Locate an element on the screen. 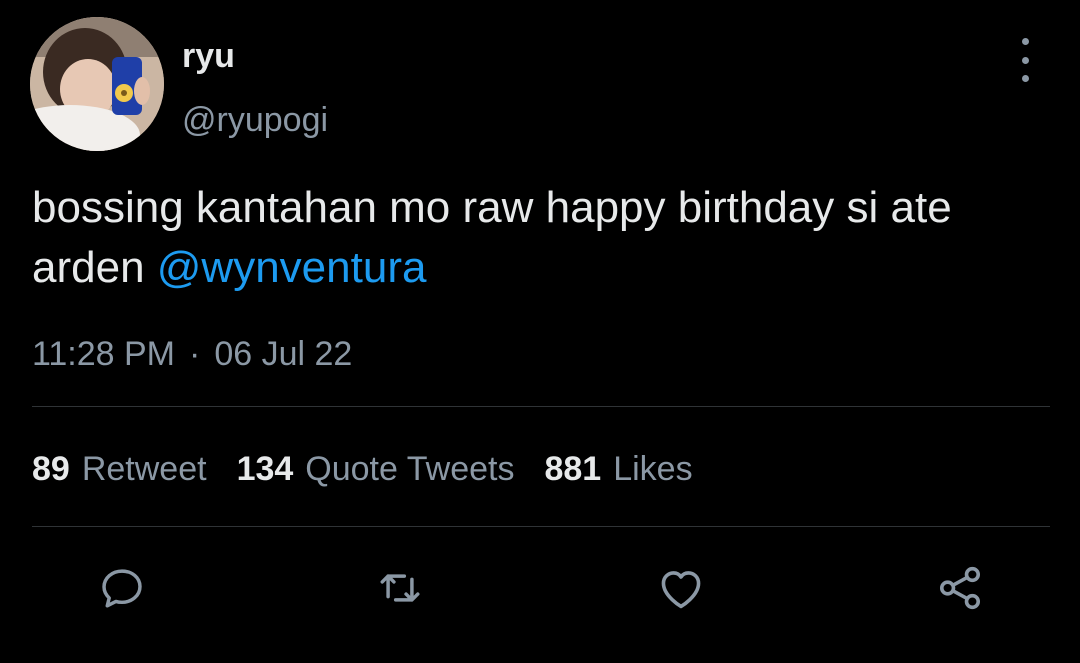  quote-tweets-stat: 134 Quote Tweets is located at coordinates (376, 469).